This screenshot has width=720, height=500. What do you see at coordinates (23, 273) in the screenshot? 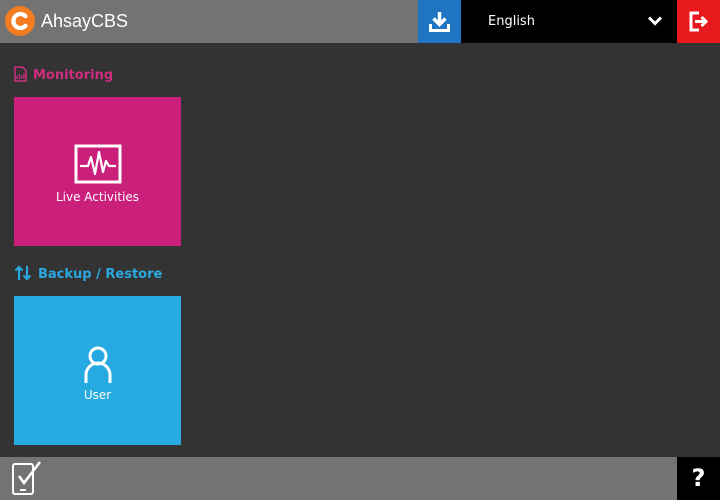
I see `sync-arrows-icon` at bounding box center [23, 273].